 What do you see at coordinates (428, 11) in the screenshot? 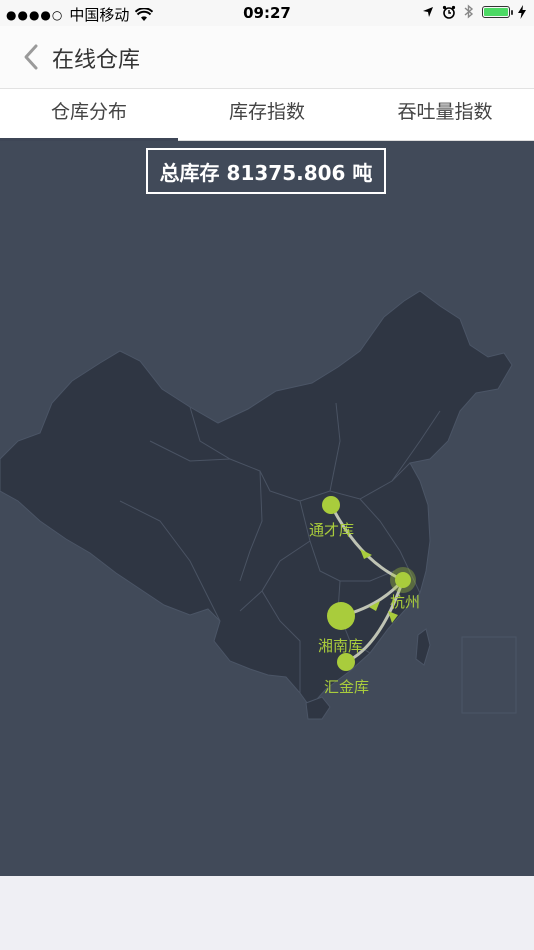
I see `location-arrow-icon` at bounding box center [428, 11].